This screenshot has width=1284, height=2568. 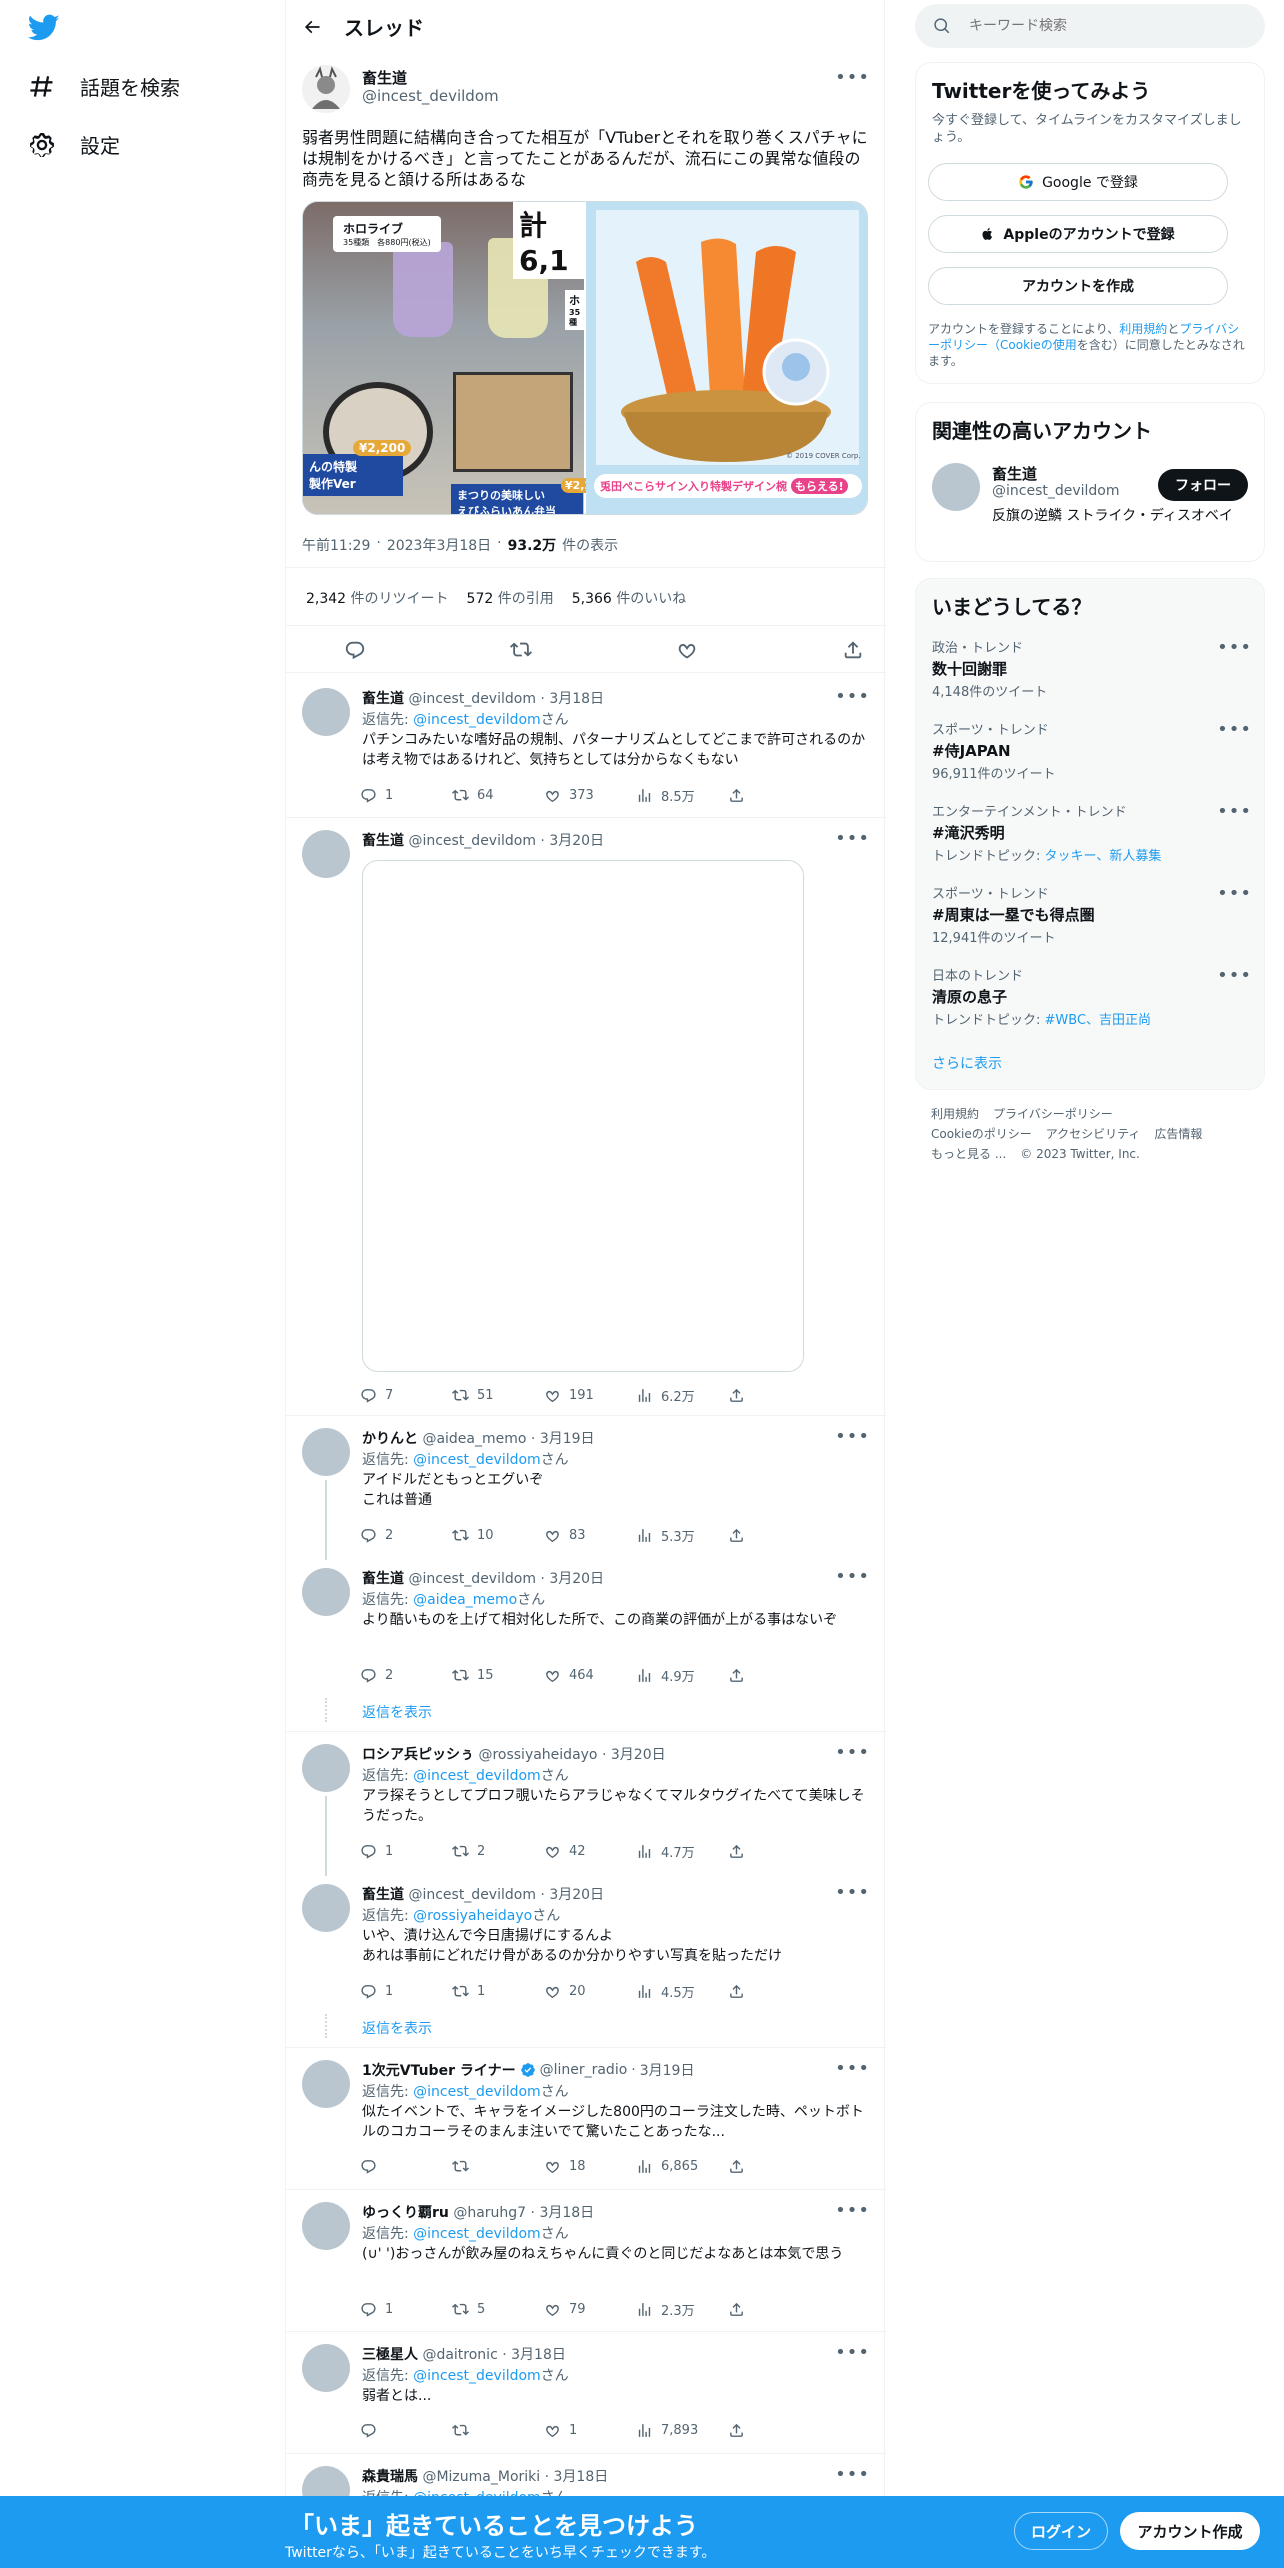 What do you see at coordinates (590, 1535) in the screenshot?
I see `like-button: 83` at bounding box center [590, 1535].